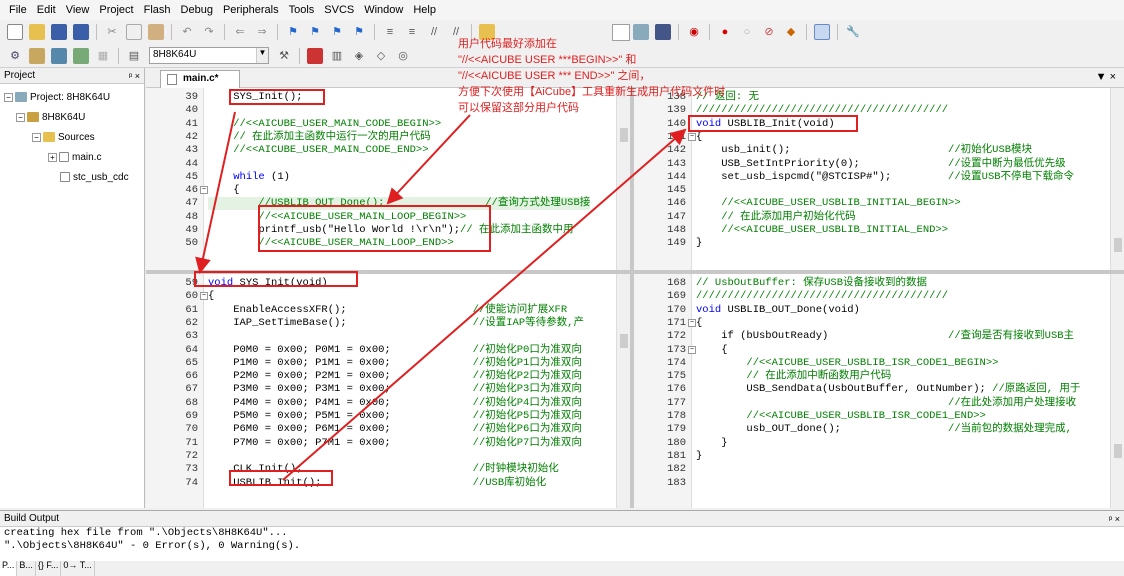 The image size is (1124, 576). Describe the element at coordinates (778, 310) in the screenshot. I see `code-line: void USBLIB_OUT_Done(void)` at that location.